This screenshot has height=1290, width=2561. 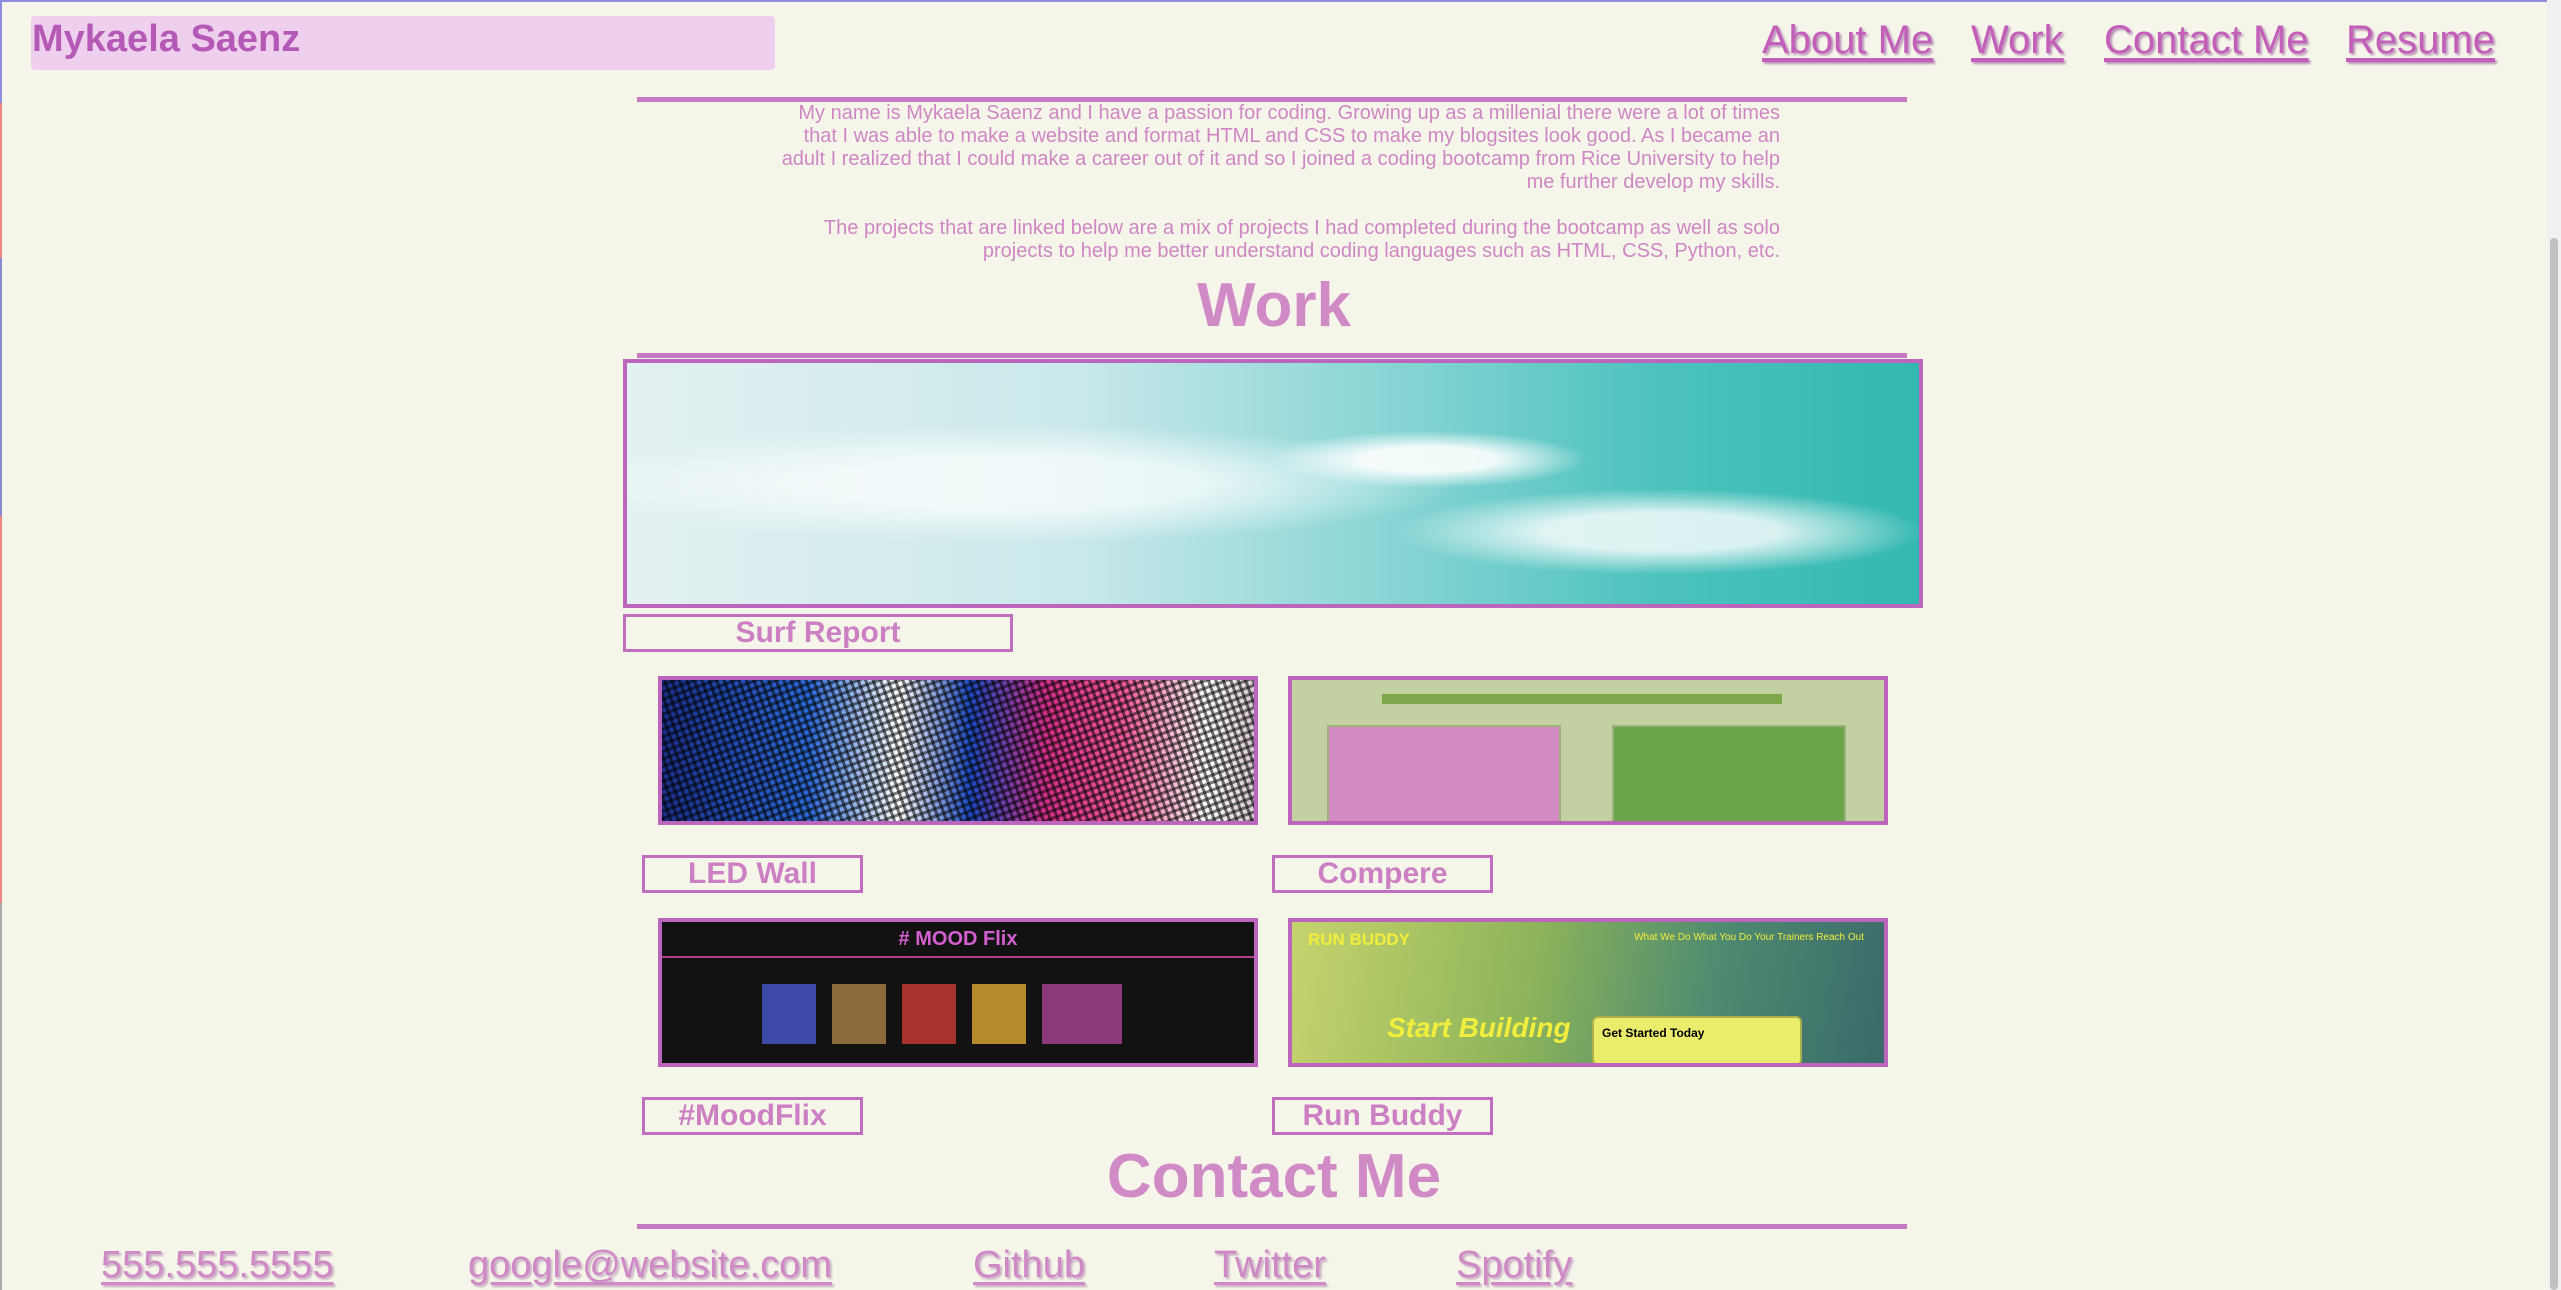 I want to click on moodflix-image: # MOOD Flix, so click(x=958, y=992).